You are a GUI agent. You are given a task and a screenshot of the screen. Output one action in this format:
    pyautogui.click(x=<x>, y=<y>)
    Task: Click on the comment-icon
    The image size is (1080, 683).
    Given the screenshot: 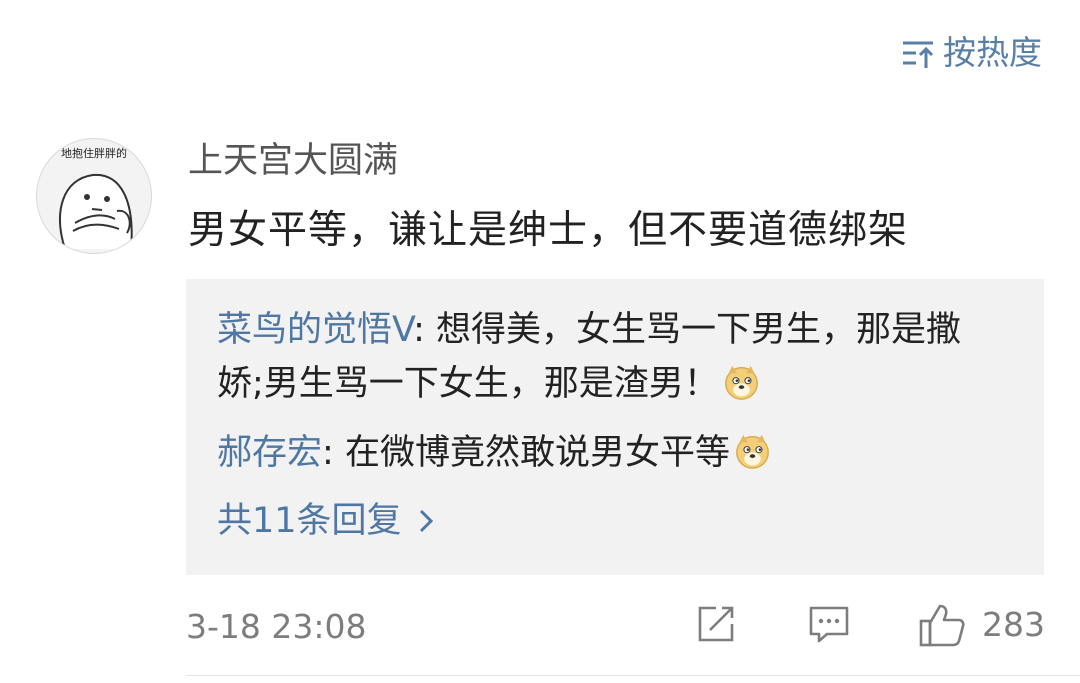 What is the action you would take?
    pyautogui.click(x=829, y=624)
    